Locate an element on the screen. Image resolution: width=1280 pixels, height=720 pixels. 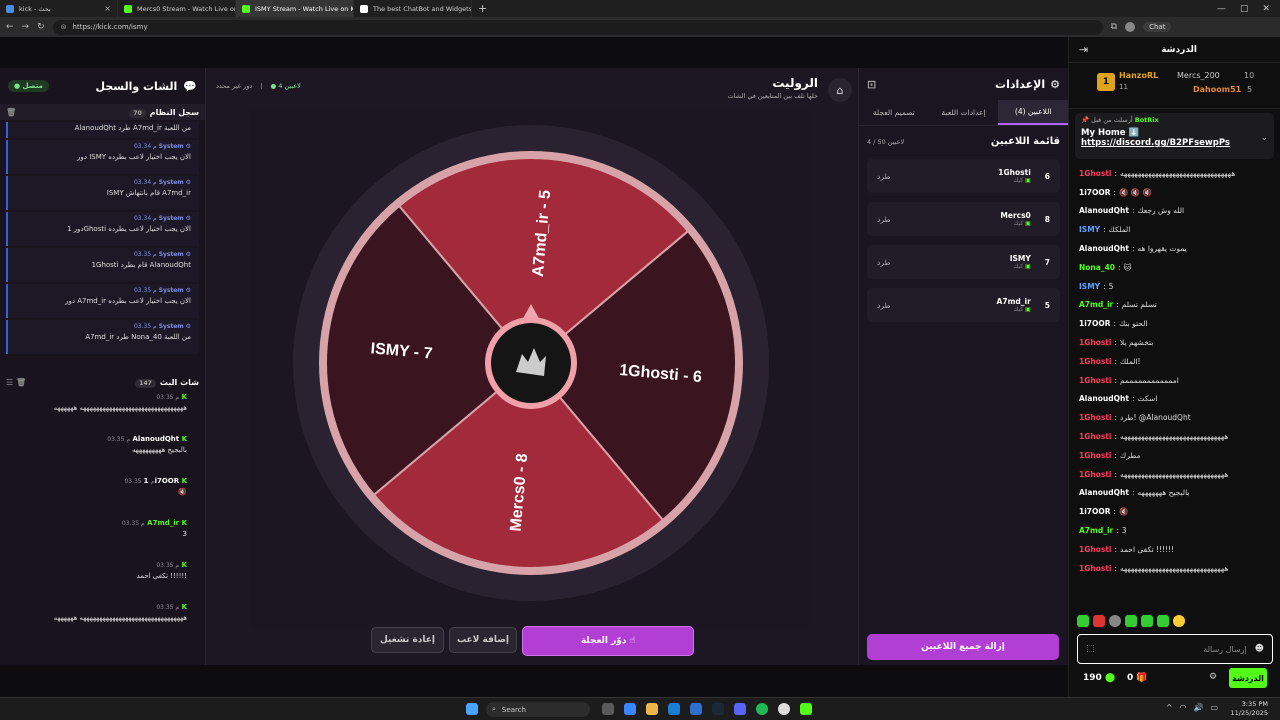
points-counter: 190 ⬤ is located at coordinates (1099, 678).